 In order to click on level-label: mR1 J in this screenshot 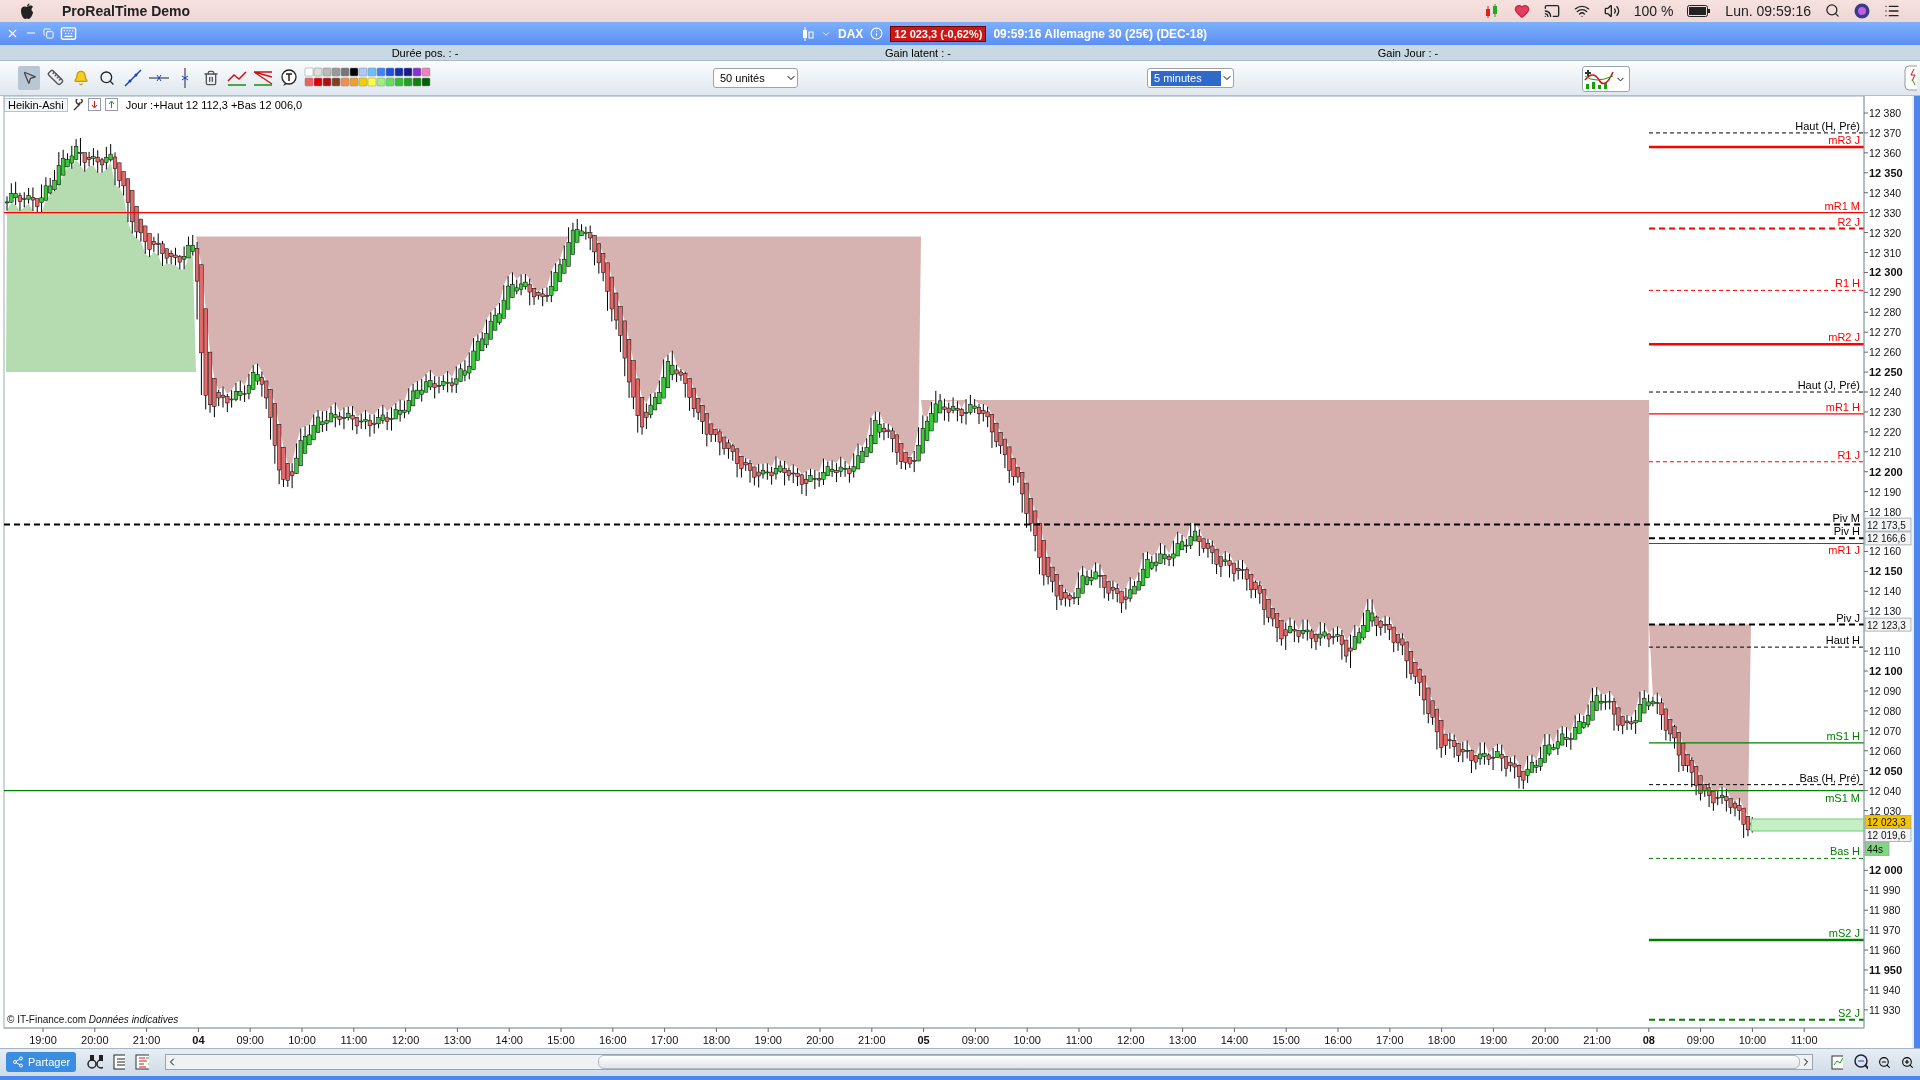, I will do `click(1844, 550)`.